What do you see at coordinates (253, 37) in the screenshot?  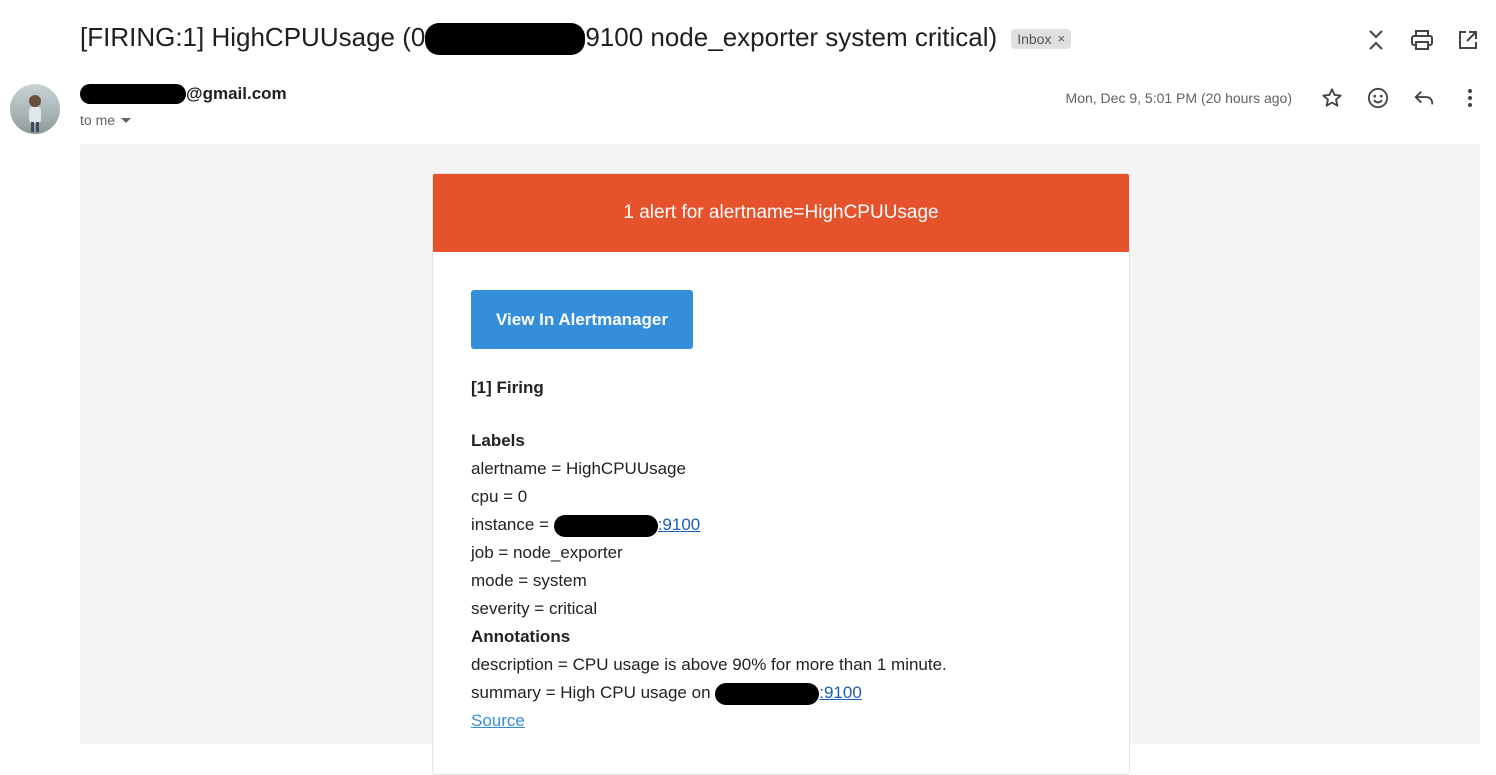 I see `subject-prefix: [FIRING:1] HighCPUUsage (0` at bounding box center [253, 37].